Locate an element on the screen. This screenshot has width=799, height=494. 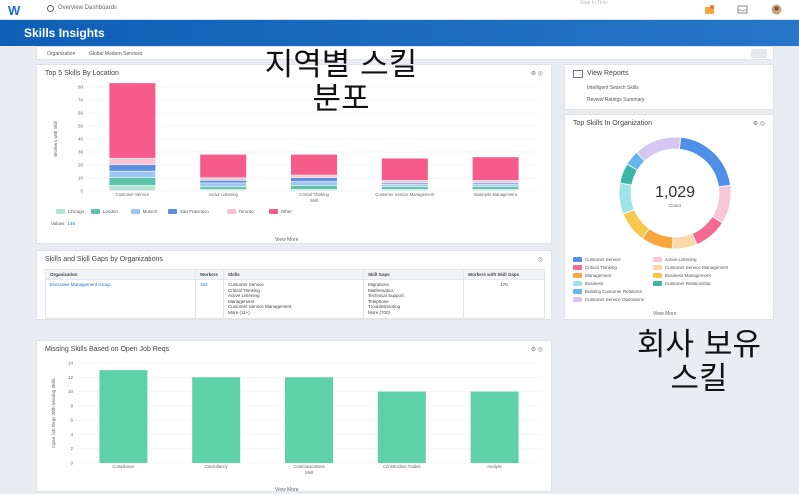
legend-item: Business Management is located at coordinates (682, 275).